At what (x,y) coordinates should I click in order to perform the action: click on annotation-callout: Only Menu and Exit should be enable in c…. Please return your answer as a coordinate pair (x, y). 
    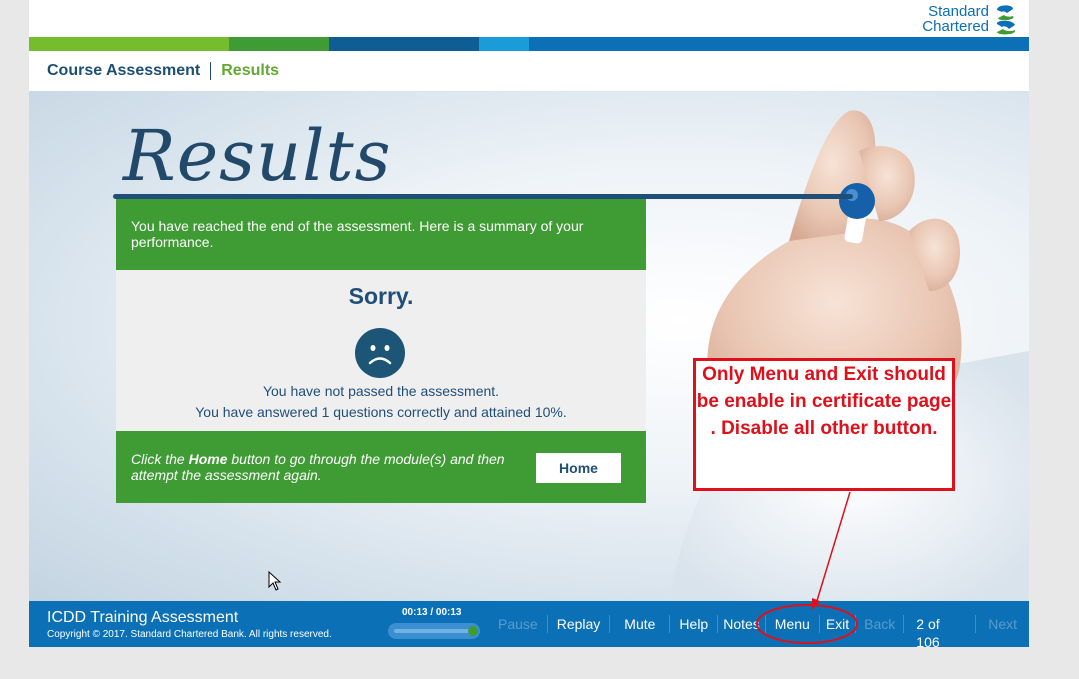
    Looking at the image, I should click on (824, 424).